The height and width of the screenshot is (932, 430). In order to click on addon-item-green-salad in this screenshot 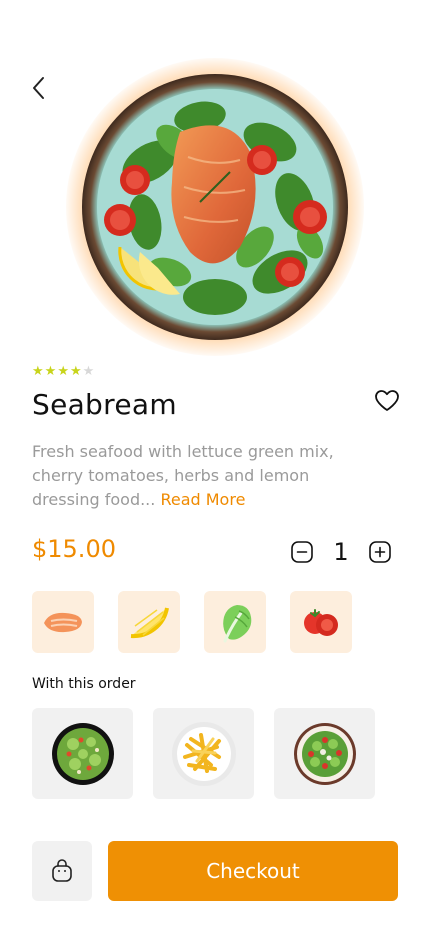, I will do `click(82, 753)`.